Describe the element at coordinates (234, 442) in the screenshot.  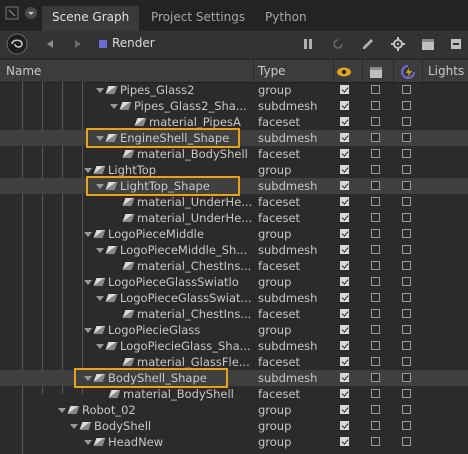
I see `tree-row: HeadNew group` at that location.